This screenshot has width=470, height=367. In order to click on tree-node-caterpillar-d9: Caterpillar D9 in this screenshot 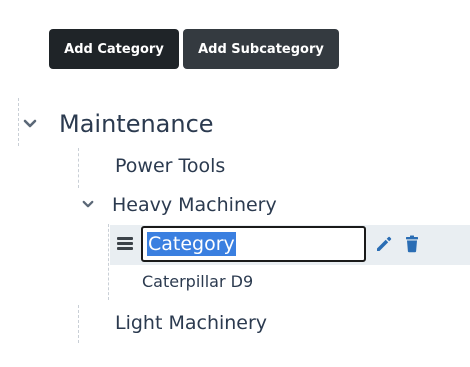, I will do `click(197, 282)`.